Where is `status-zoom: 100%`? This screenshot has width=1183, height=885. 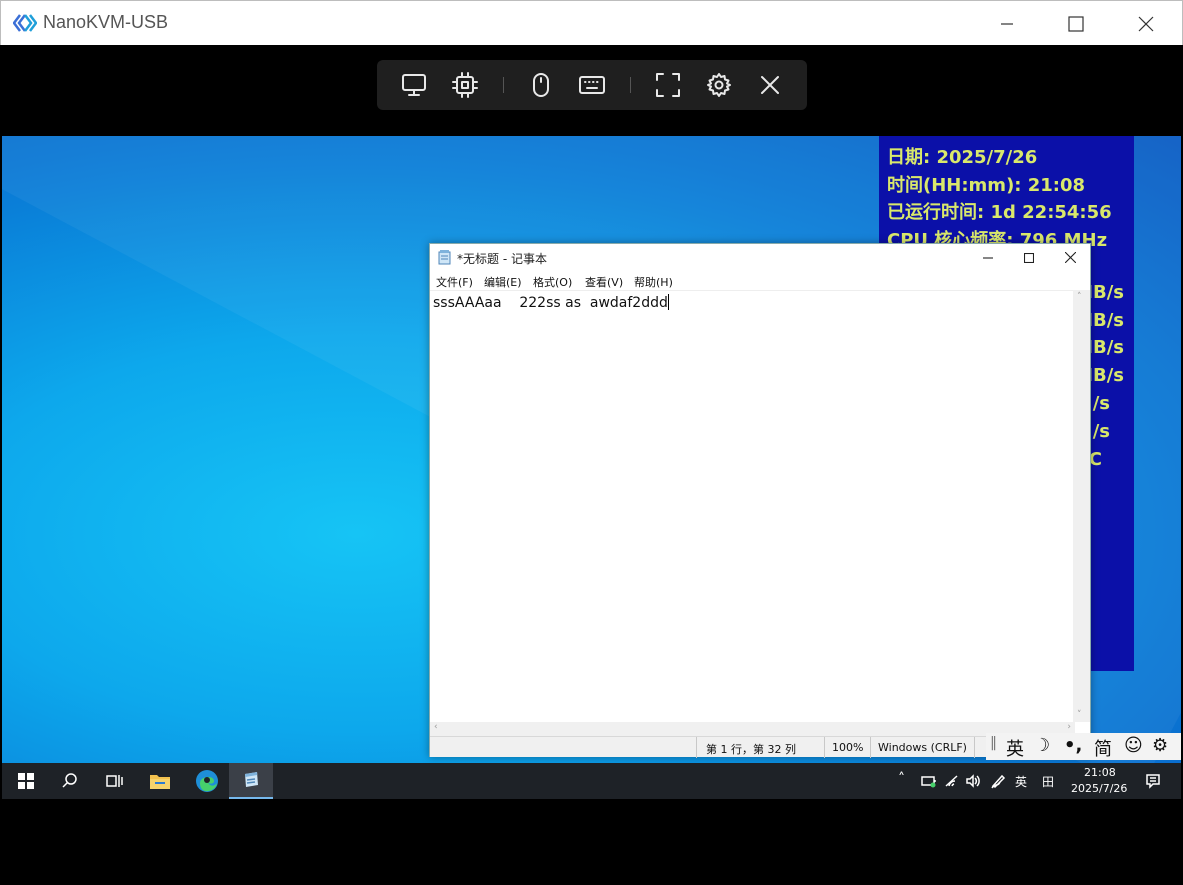
status-zoom: 100% is located at coordinates (848, 747).